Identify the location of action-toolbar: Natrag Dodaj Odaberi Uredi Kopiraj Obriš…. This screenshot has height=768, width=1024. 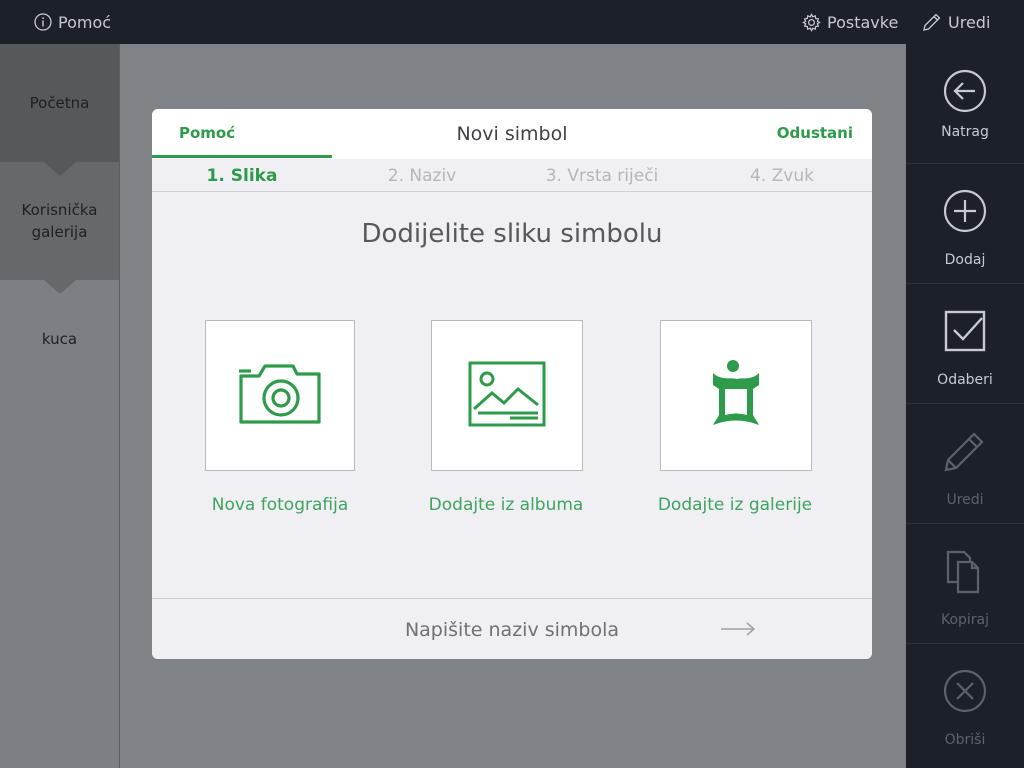
(965, 406).